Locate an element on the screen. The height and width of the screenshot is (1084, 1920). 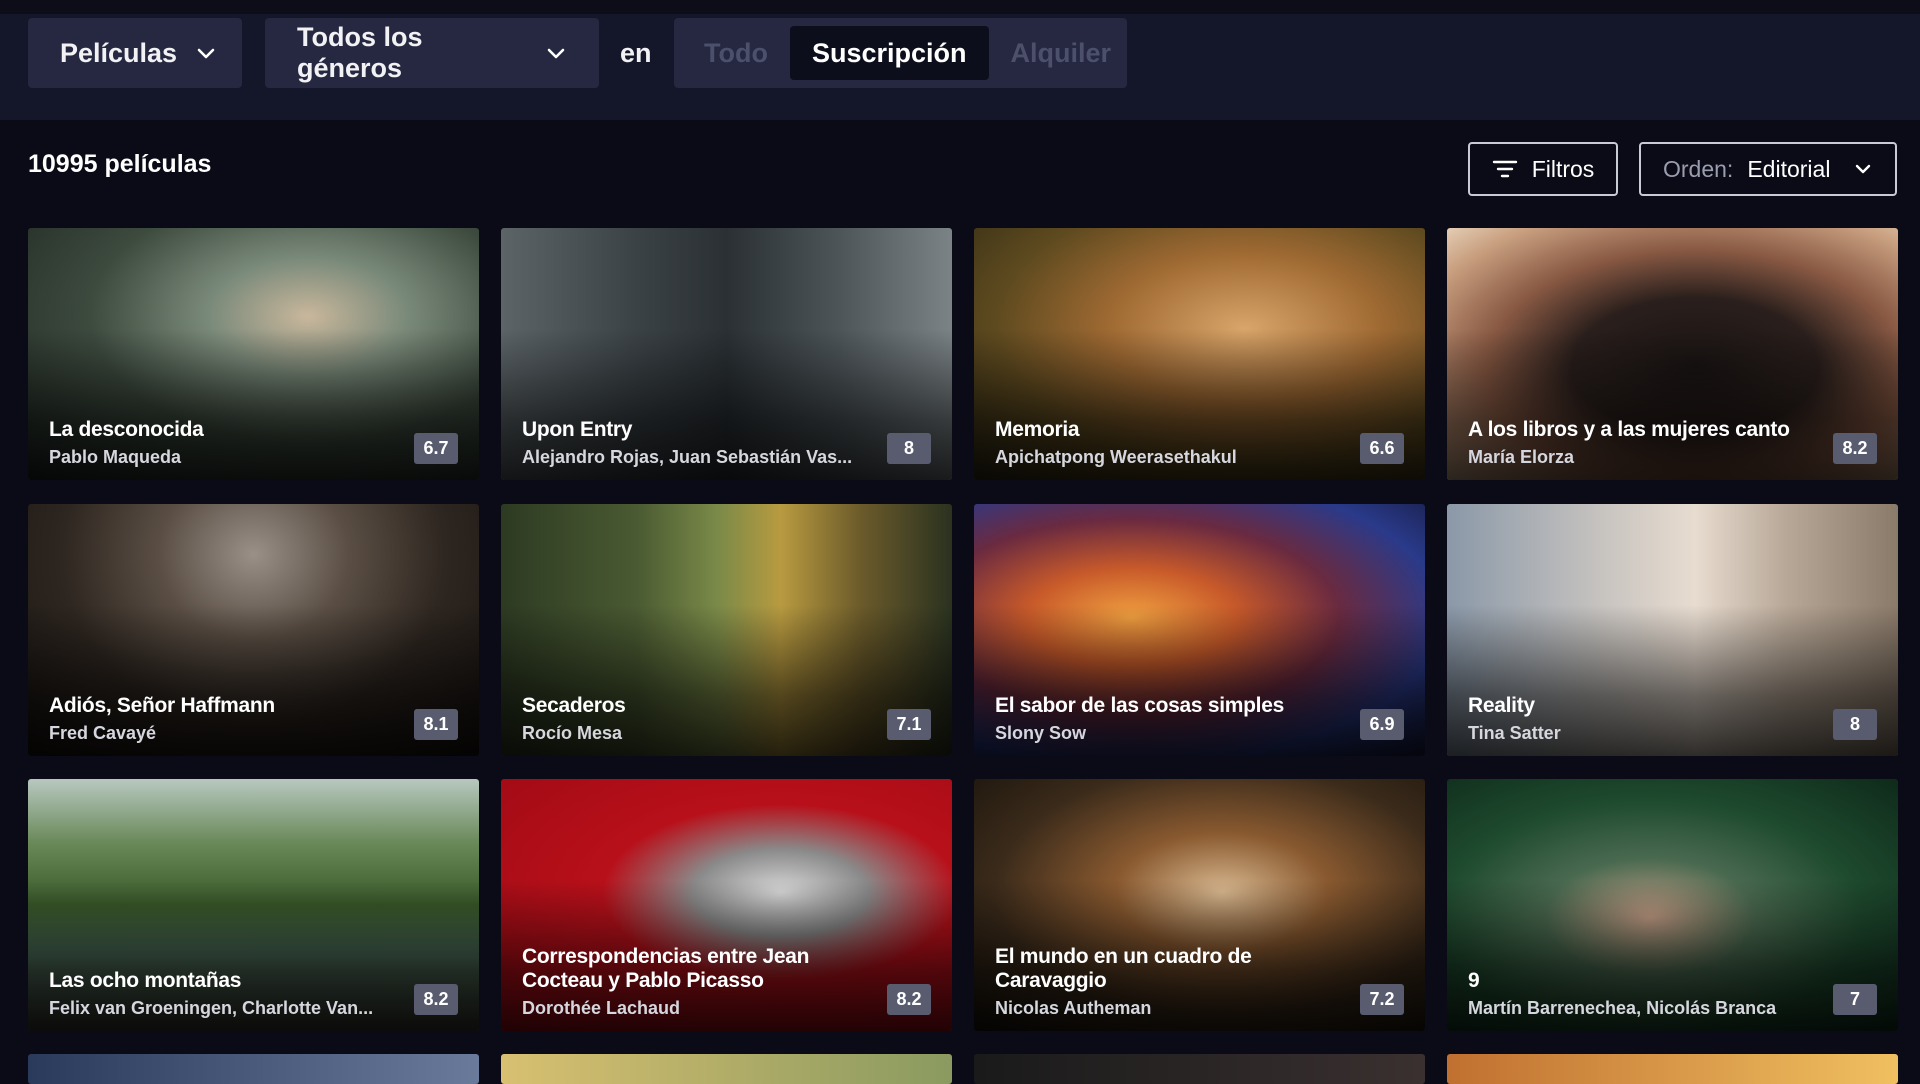
availability-toggle: Todo Suscripción Alquiler is located at coordinates (900, 53).